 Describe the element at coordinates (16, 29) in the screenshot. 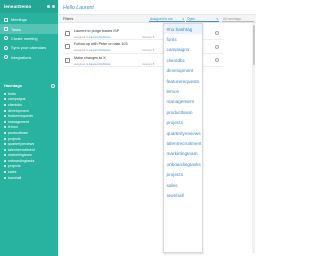

I see `sidebar-item-label: Tasks` at that location.